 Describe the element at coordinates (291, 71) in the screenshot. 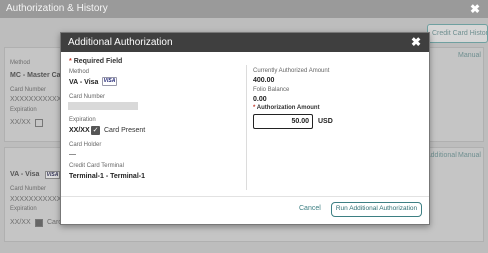

I see `currently-authorized-label: Currently Authorized Amount` at that location.